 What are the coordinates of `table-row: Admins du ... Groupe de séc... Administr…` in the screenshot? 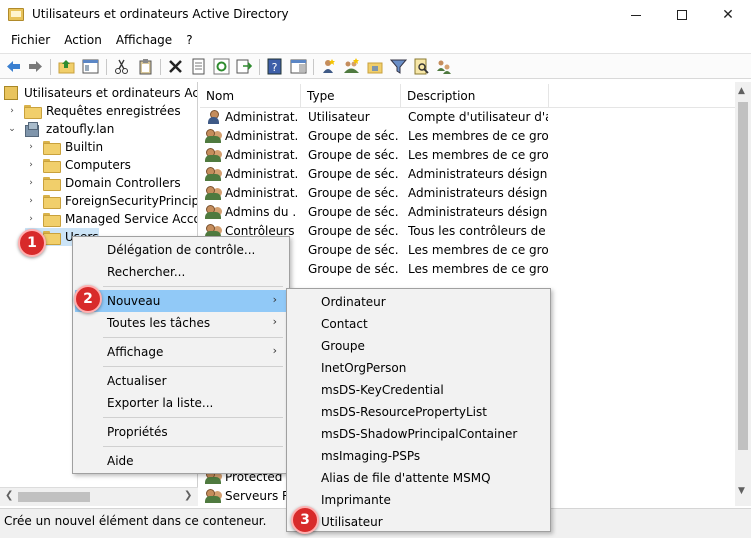 It's located at (468, 212).